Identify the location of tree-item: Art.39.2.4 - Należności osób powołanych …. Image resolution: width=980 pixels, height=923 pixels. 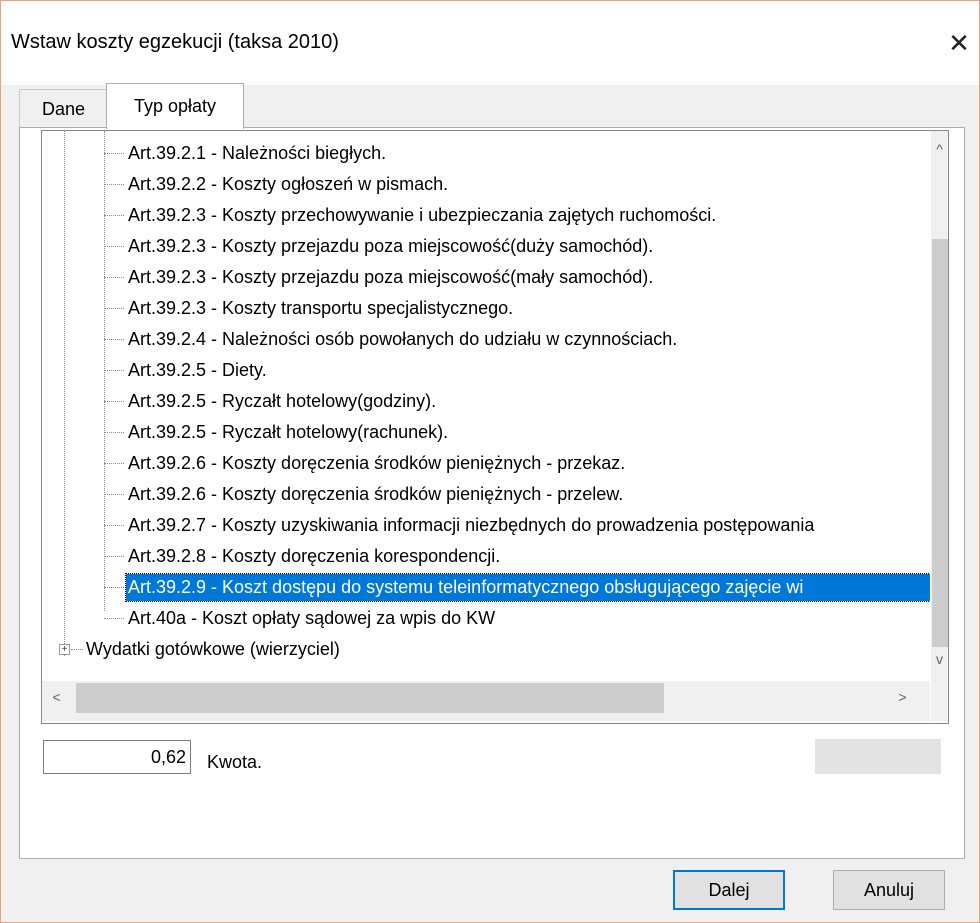
(486, 339).